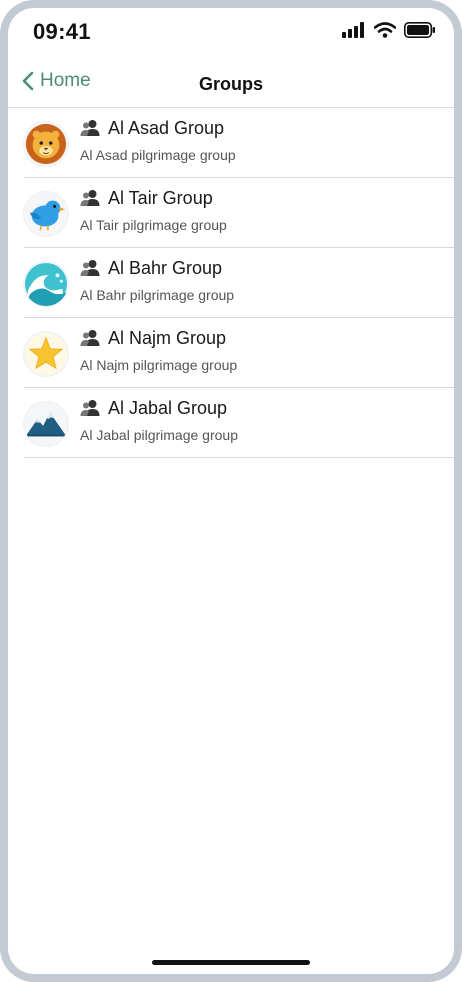  I want to click on group-description: Al Bahr pilgrimage group, so click(157, 295).